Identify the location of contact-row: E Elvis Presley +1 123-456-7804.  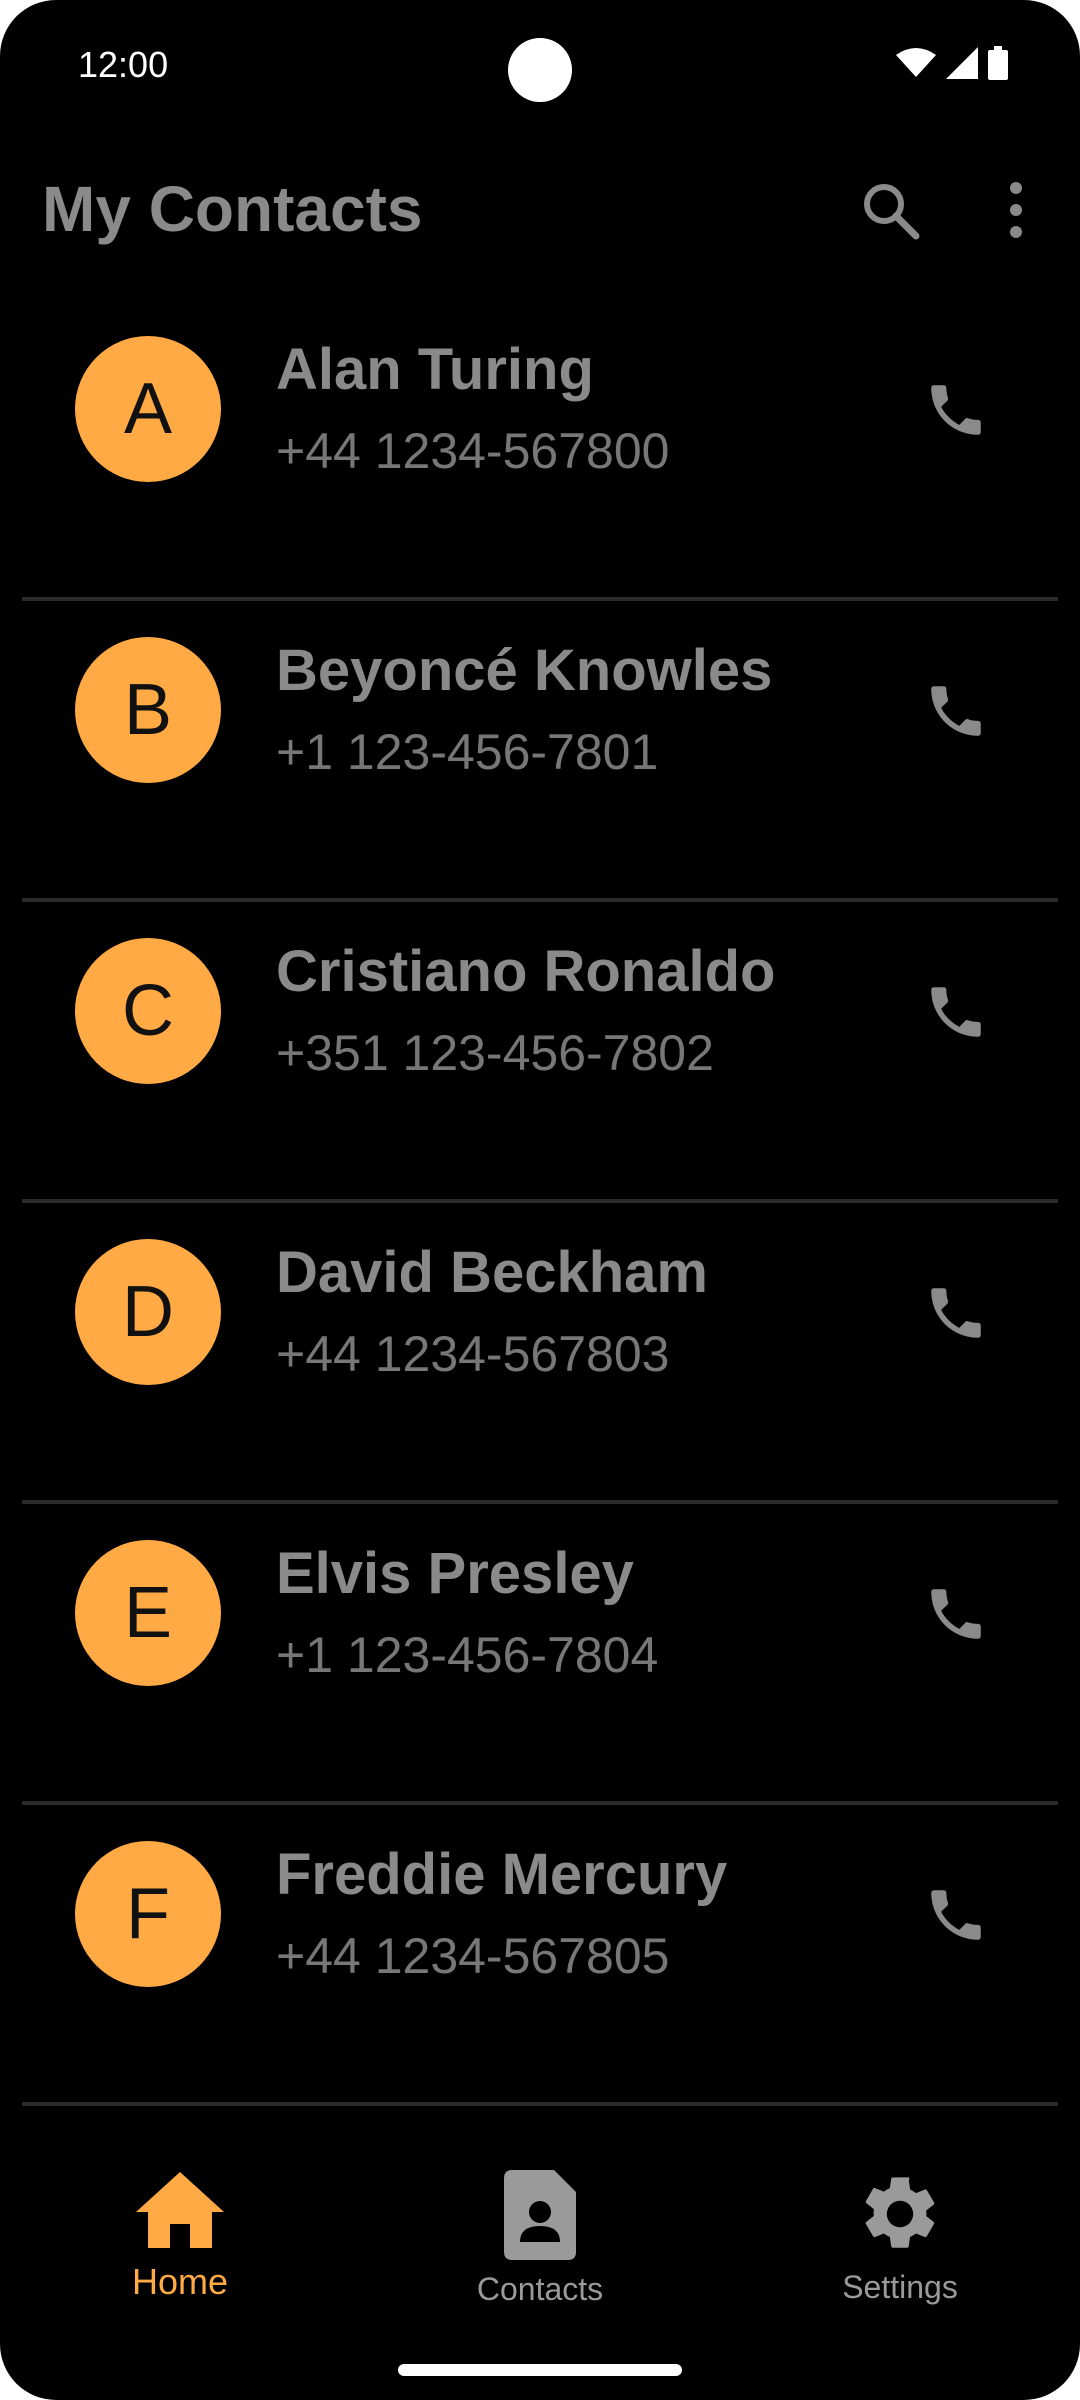
(540, 1654).